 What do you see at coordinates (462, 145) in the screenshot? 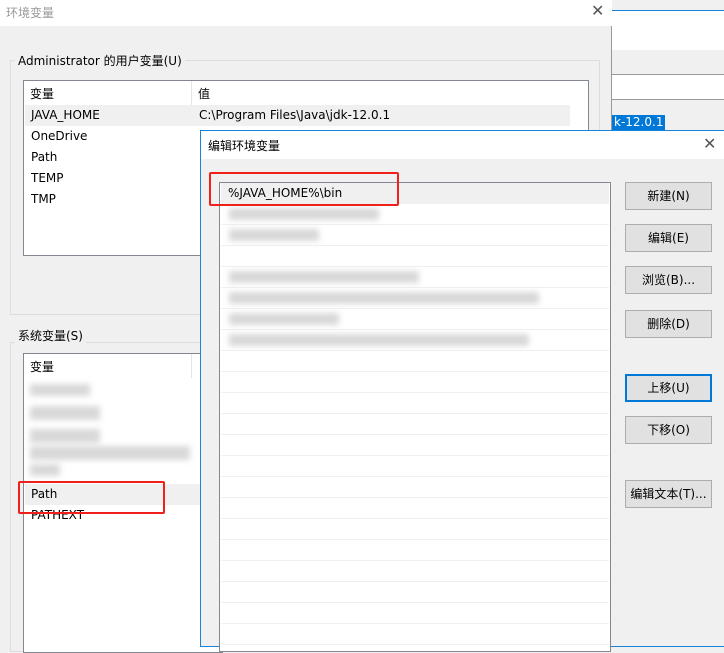
I see `title-bar: 编辑环境变量 ✕` at bounding box center [462, 145].